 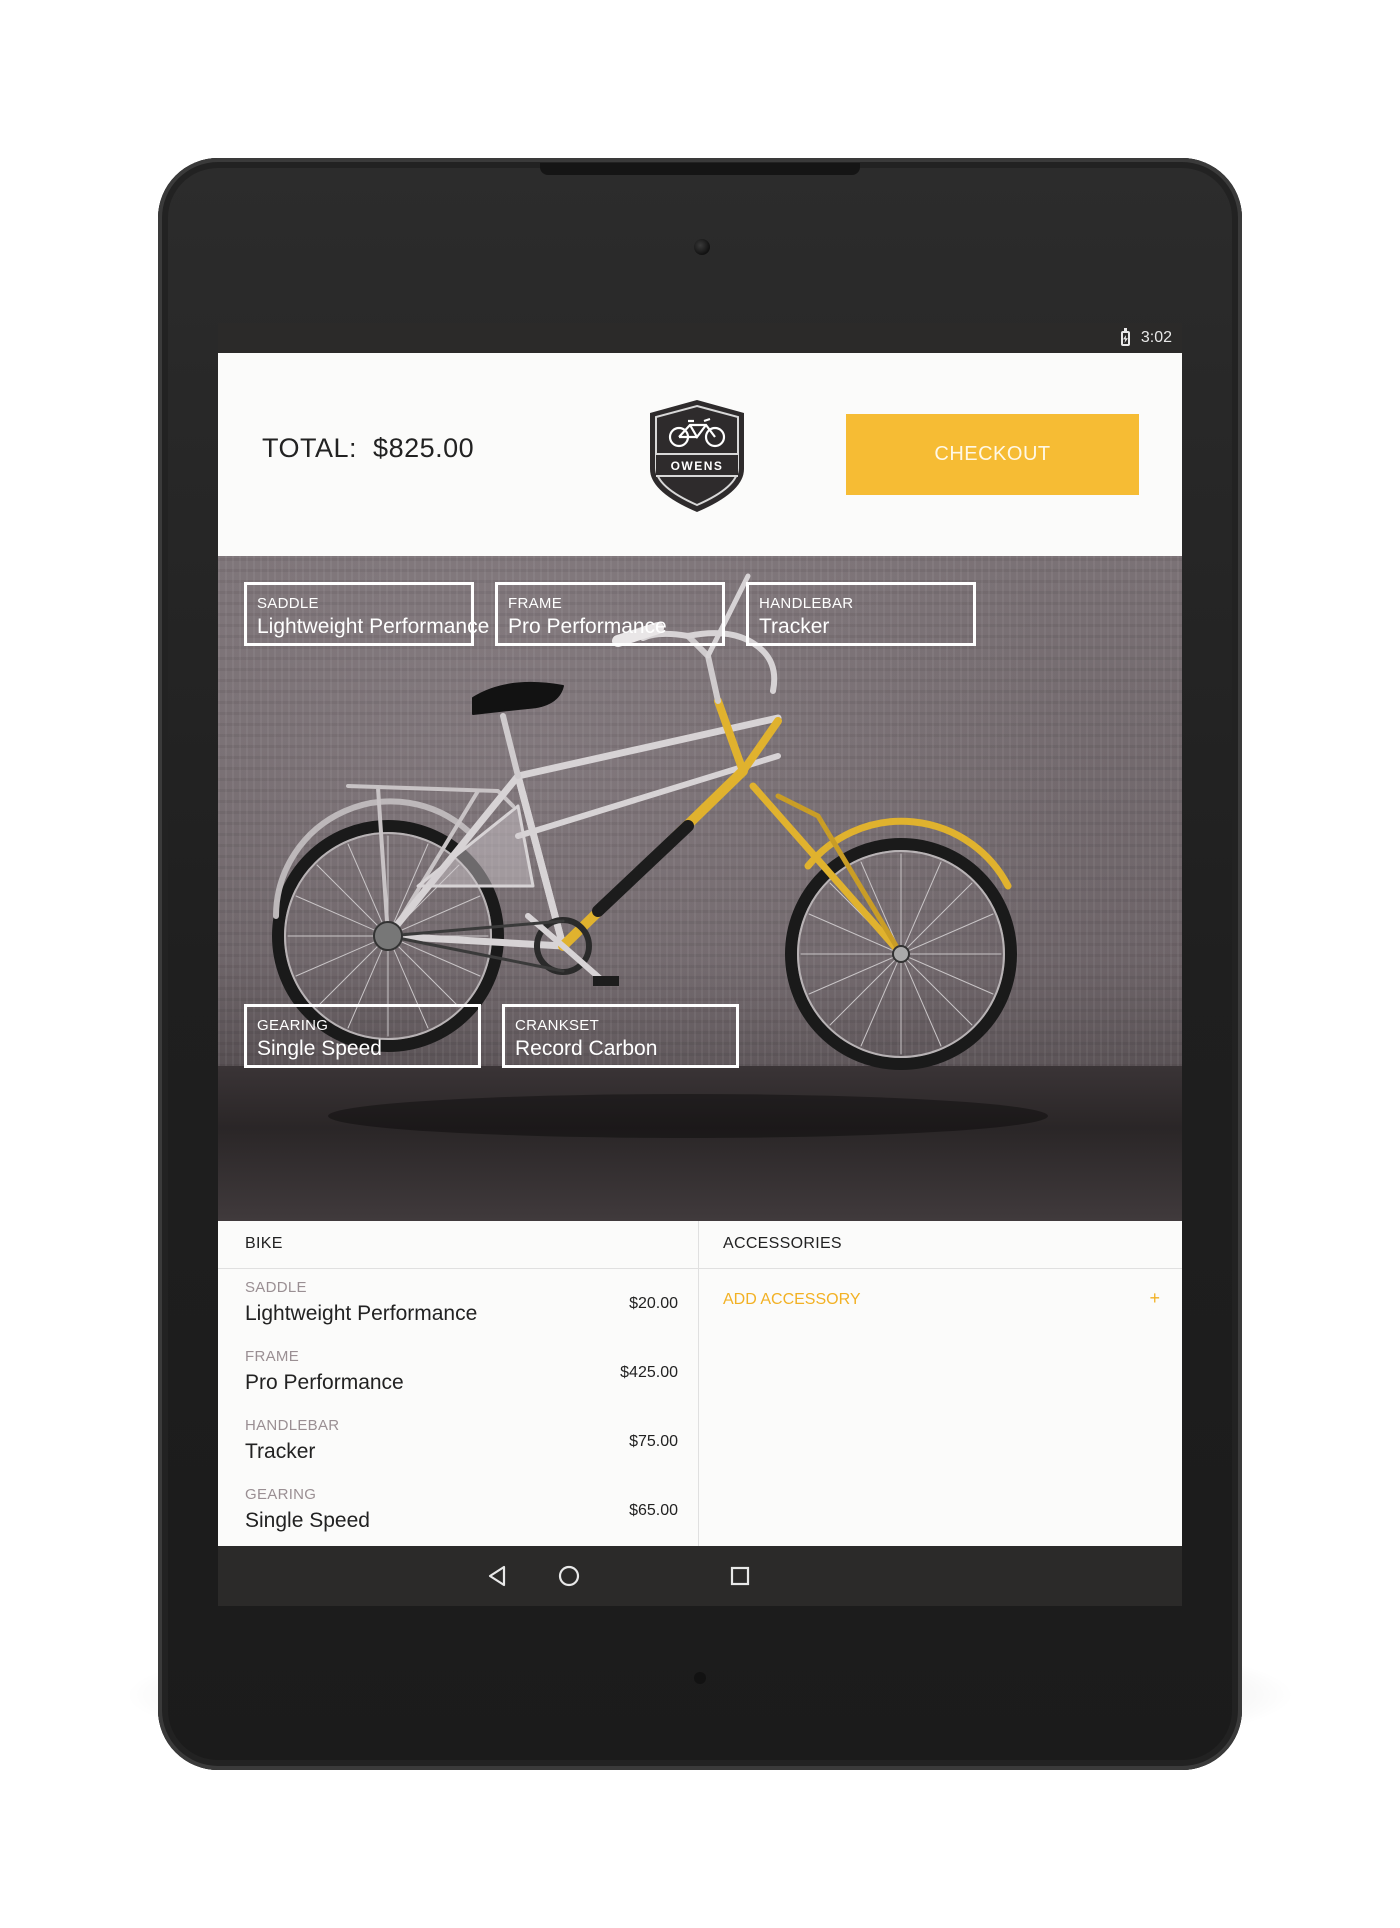 I want to click on recents-icon, so click(x=740, y=1576).